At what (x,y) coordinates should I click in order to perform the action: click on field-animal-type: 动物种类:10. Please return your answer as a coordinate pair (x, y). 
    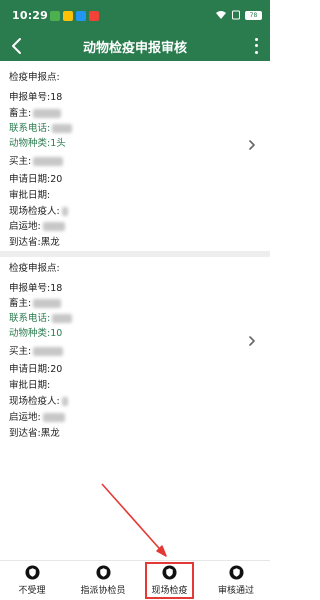
    Looking at the image, I should click on (36, 333).